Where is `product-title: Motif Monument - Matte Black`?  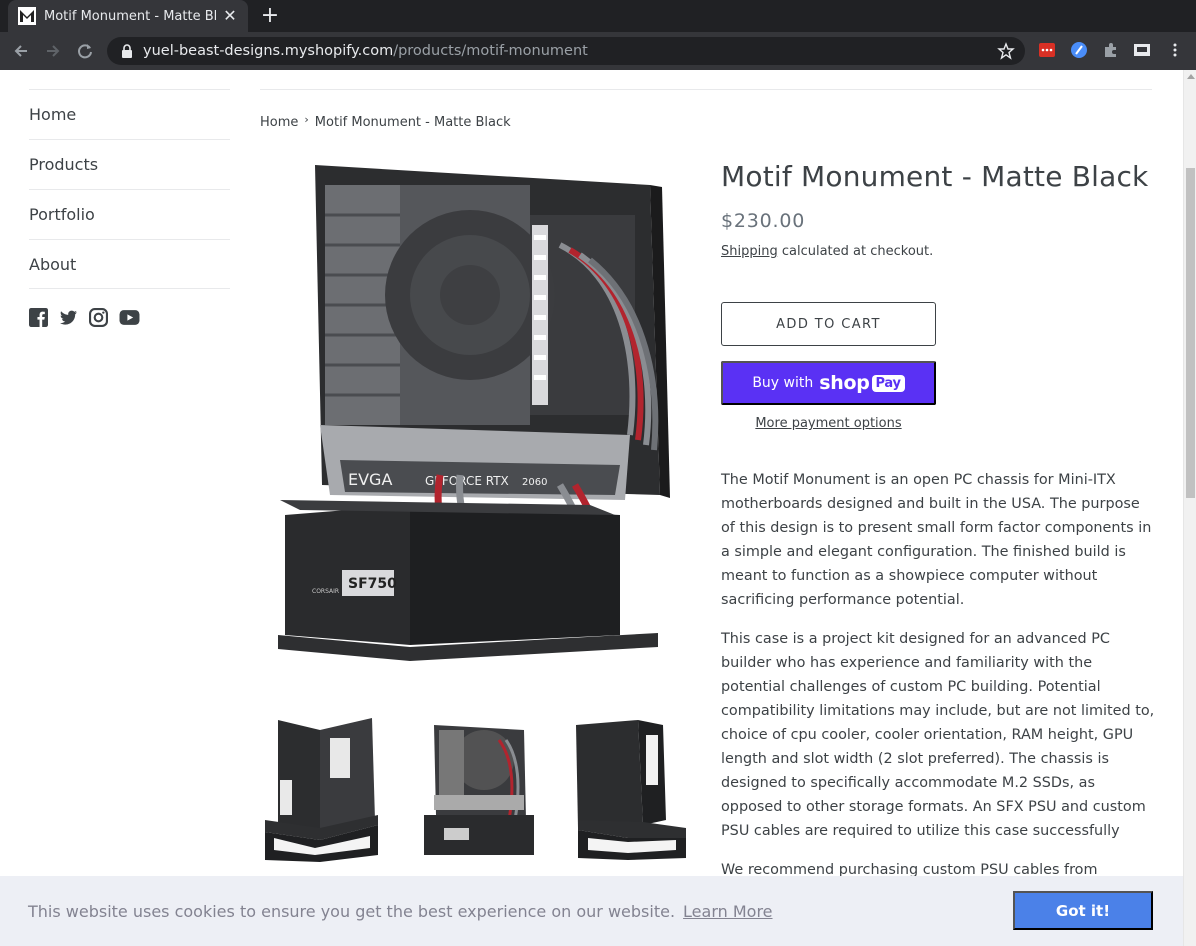 product-title: Motif Monument - Matte Black is located at coordinates (935, 176).